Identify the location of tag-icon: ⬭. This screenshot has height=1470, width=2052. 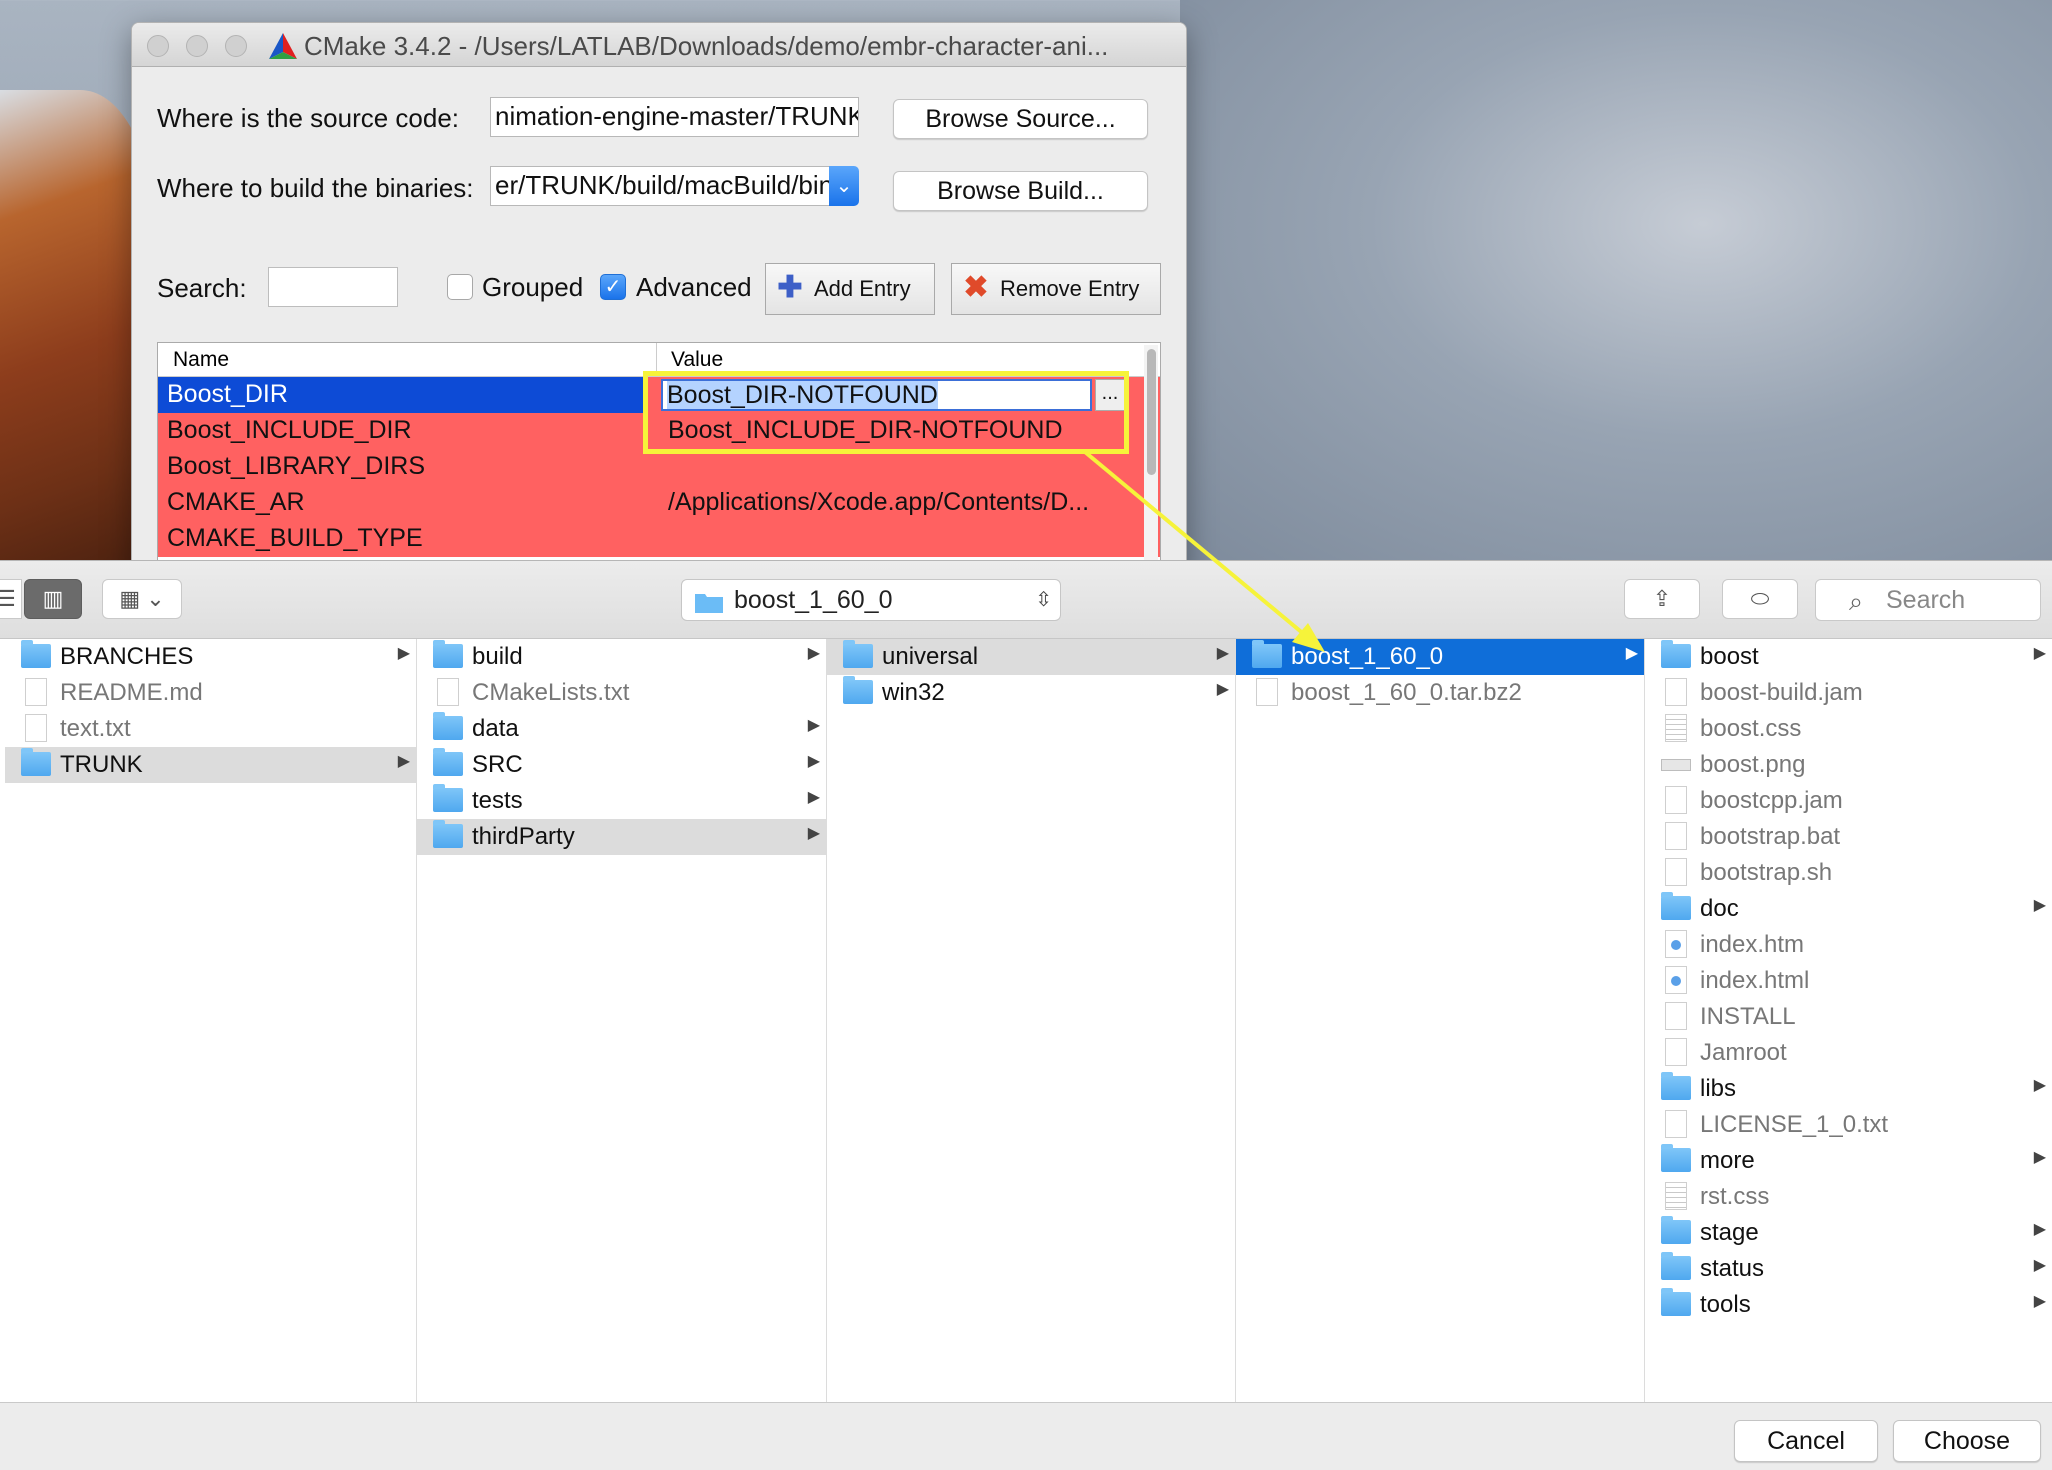
(1760, 598).